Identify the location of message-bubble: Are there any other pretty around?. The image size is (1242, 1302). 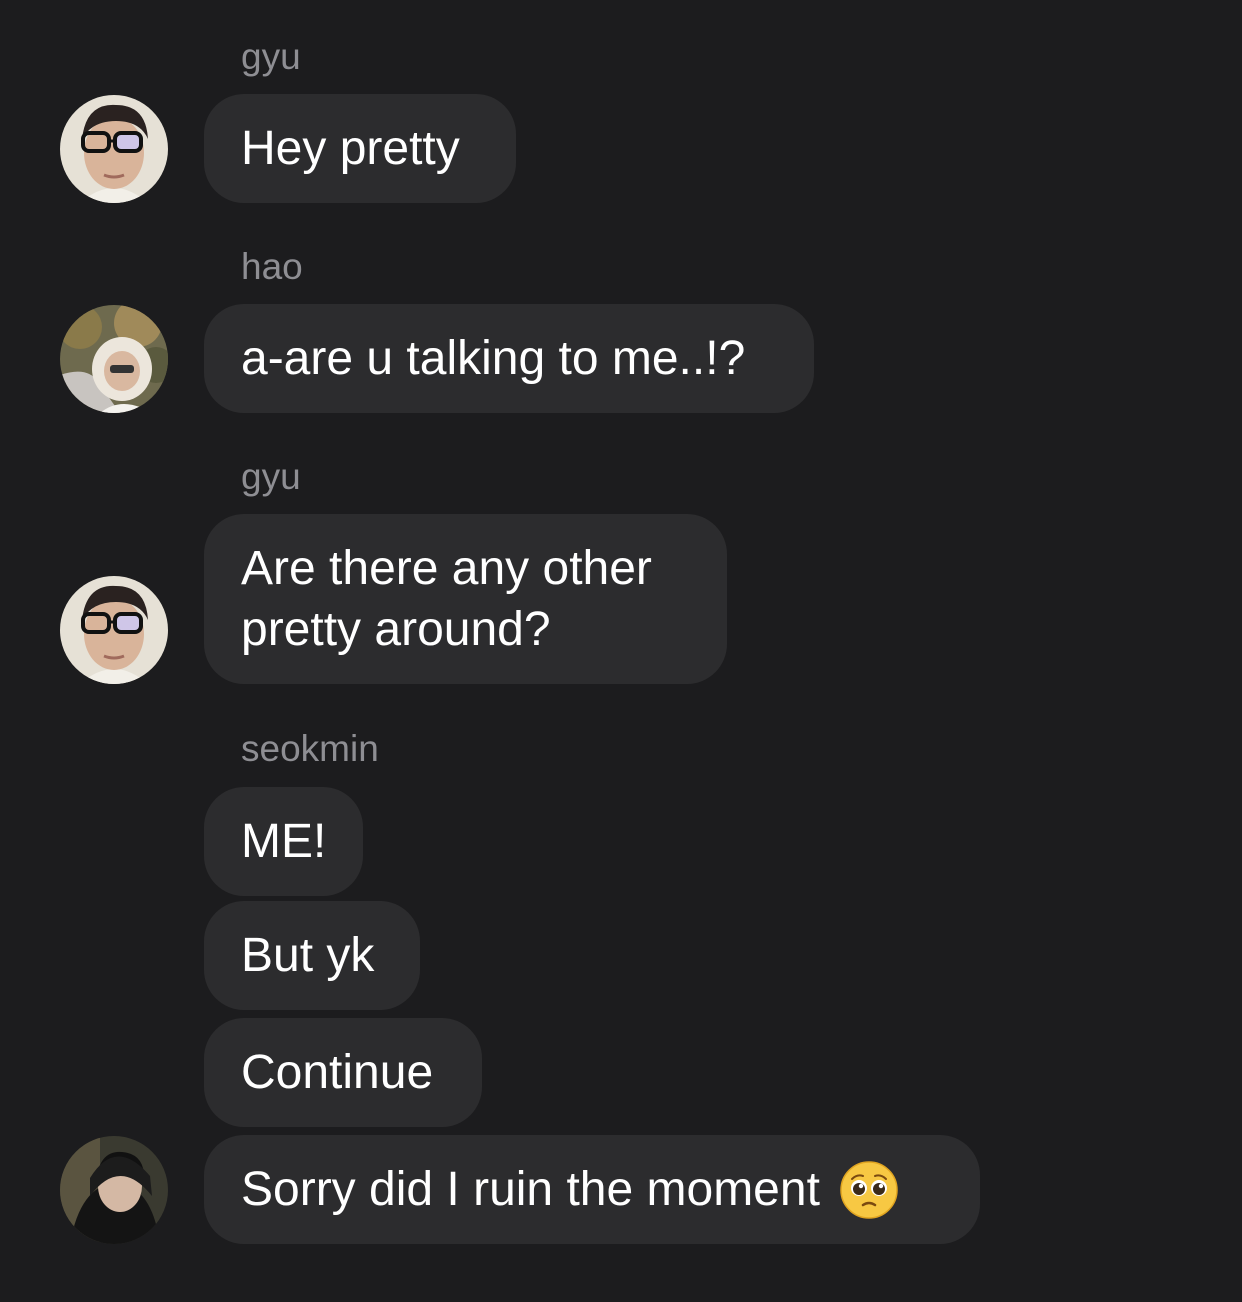
(465, 599).